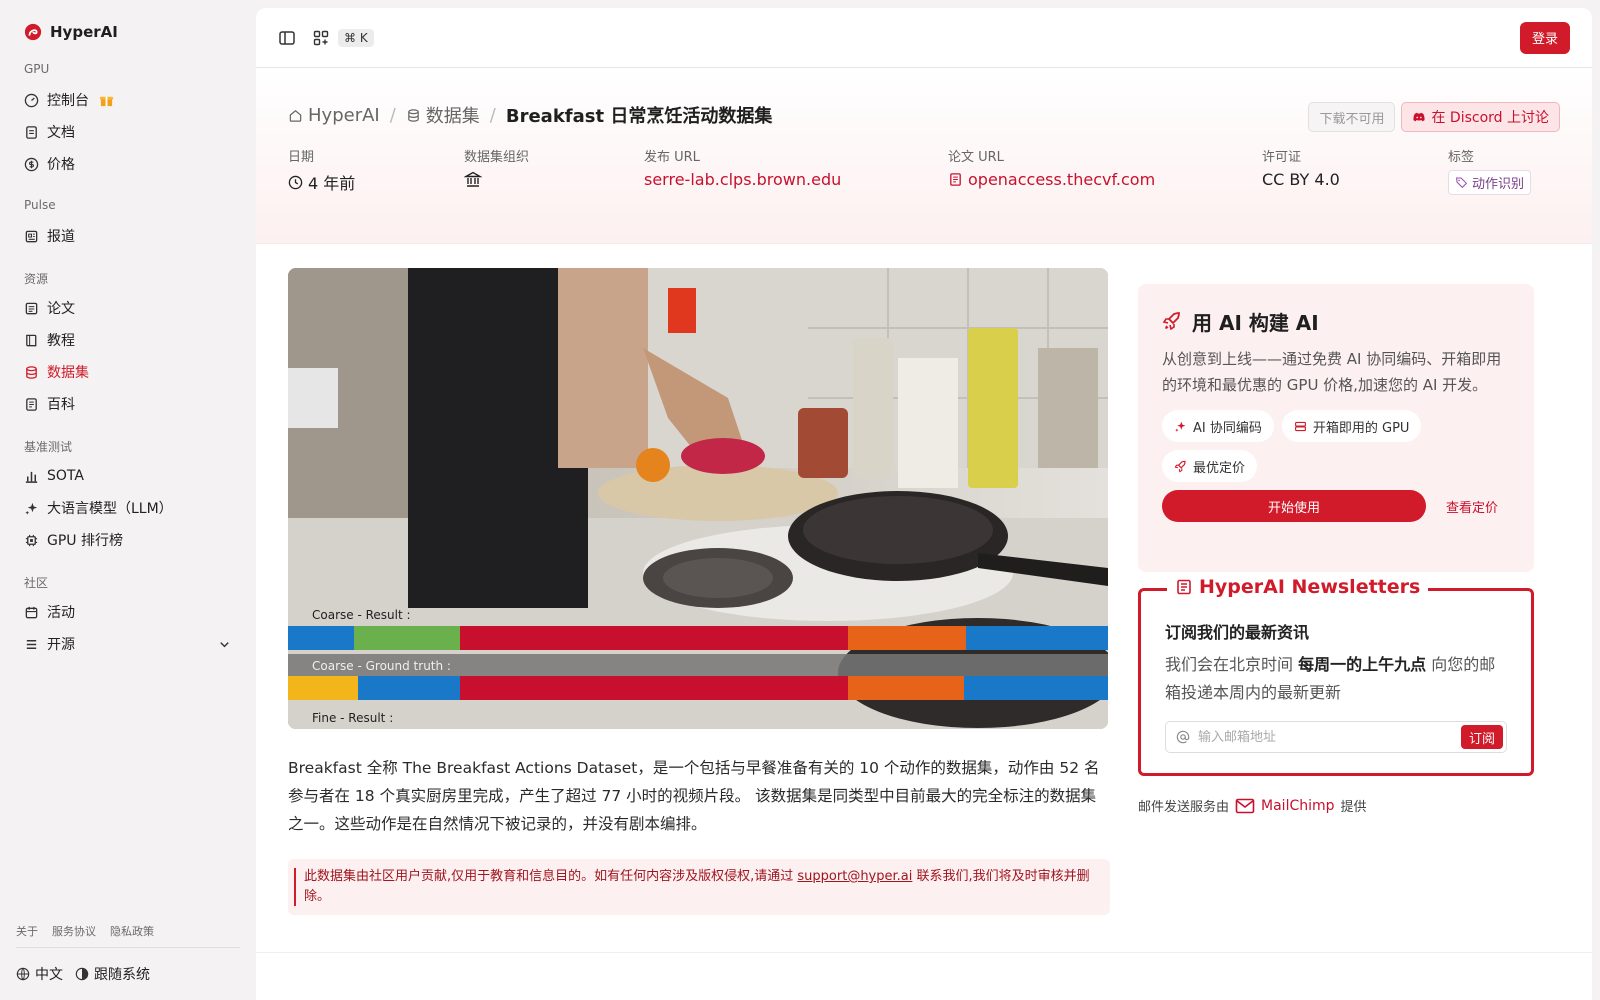  I want to click on page-title: Breakfast 日常烹饪活动数据集, so click(639, 116).